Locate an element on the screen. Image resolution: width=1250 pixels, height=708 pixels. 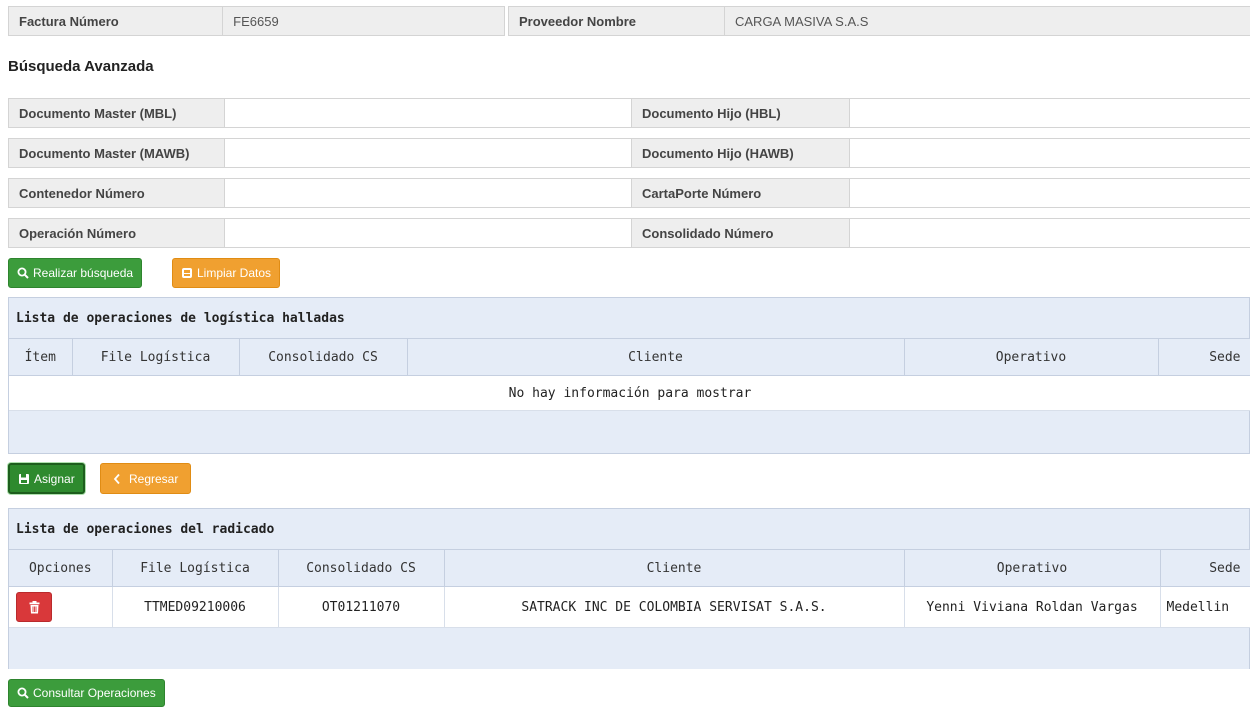
proveedor-row: Proveedor Nombre CARGA MASIVA S.A.S is located at coordinates (879, 21).